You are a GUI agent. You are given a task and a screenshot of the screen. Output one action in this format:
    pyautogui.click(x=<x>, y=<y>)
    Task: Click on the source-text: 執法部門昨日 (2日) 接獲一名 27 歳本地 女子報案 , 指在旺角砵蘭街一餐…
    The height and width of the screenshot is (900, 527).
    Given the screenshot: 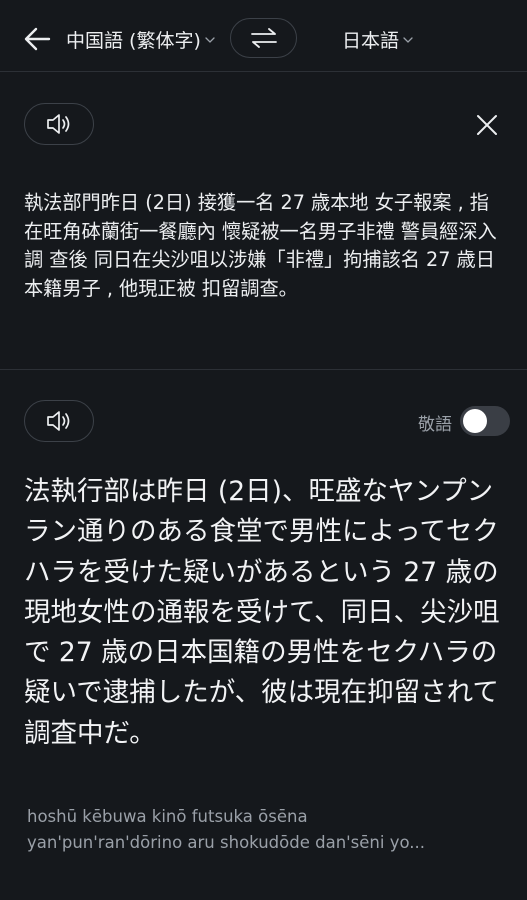 What is the action you would take?
    pyautogui.click(x=264, y=246)
    